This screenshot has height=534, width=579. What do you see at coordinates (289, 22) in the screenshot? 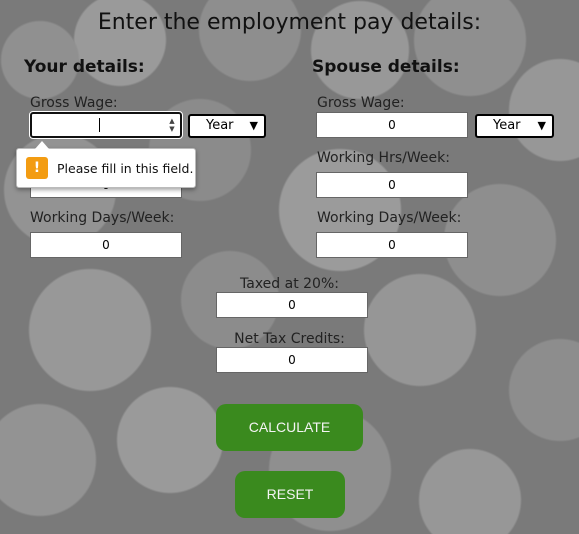
I see `page-title: Enter the employment pay details:` at bounding box center [289, 22].